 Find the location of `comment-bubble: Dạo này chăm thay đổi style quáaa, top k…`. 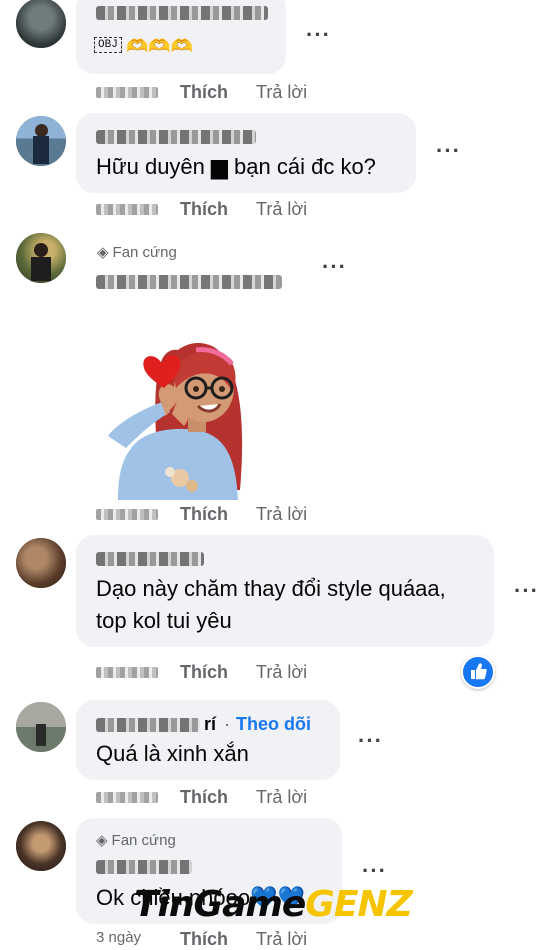

comment-bubble: Dạo này chăm thay đổi style quáaa, top k… is located at coordinates (285, 591).